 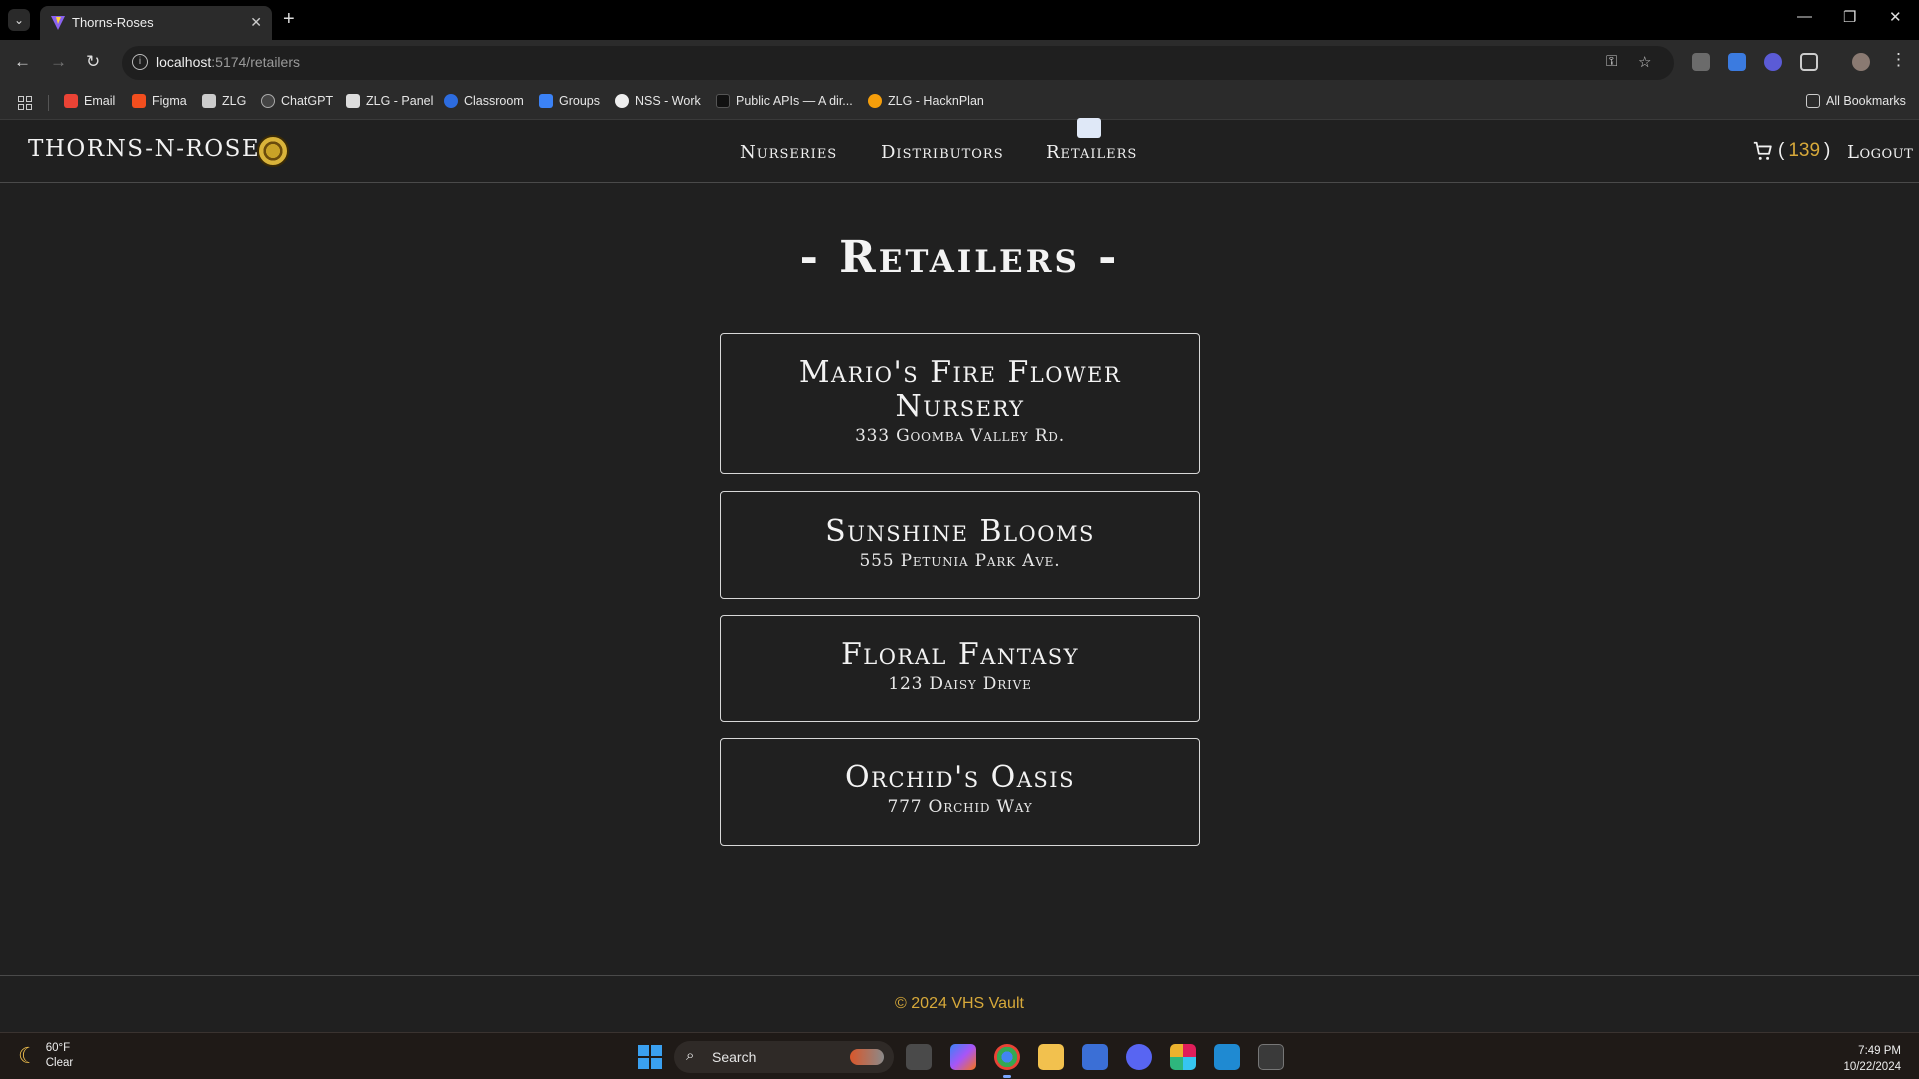 I want to click on search-icon: ⌕, so click(x=690, y=1055).